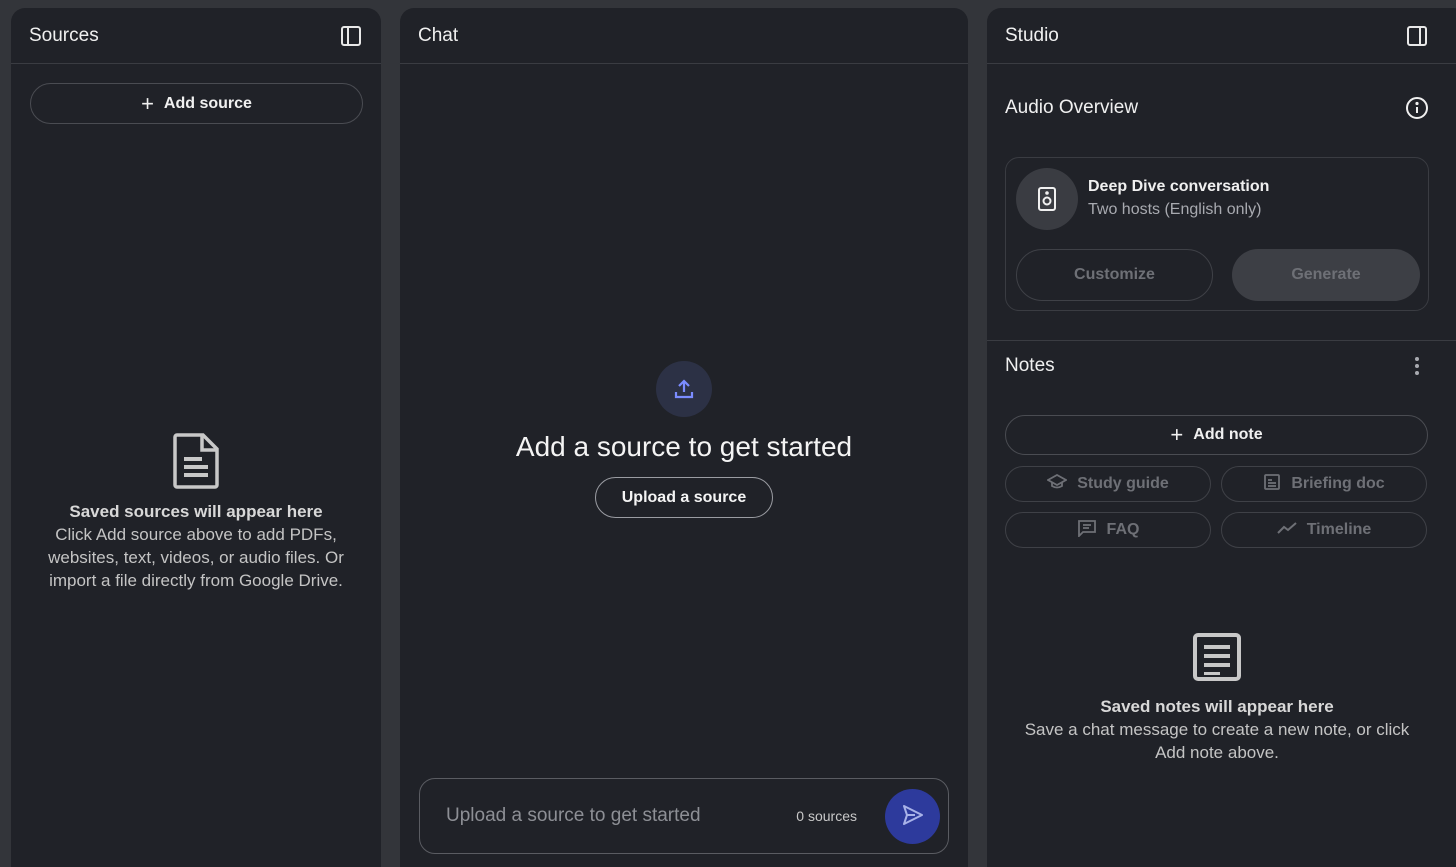 The width and height of the screenshot is (1456, 867). What do you see at coordinates (1217, 108) in the screenshot?
I see `audio-overview-header: Audio Overview` at bounding box center [1217, 108].